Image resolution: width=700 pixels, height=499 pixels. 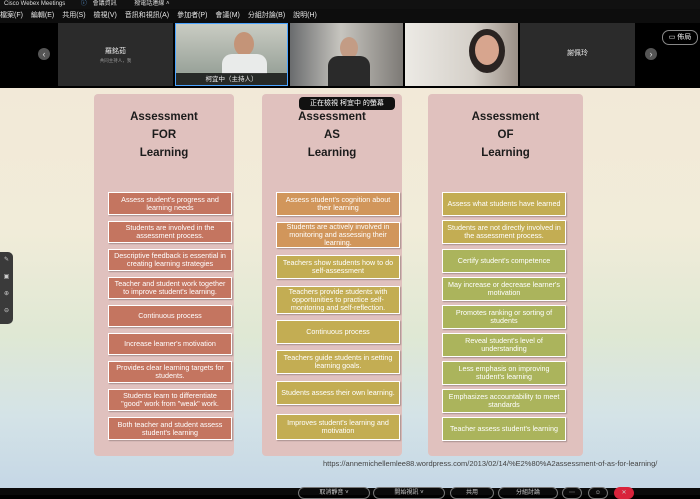 I want to click on participant-name: 謝佩玲, so click(x=577, y=53).